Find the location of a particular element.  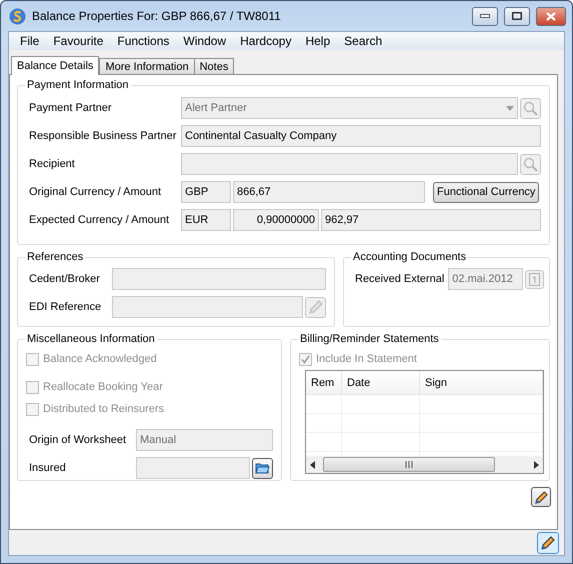

minimize-button is located at coordinates (485, 16).